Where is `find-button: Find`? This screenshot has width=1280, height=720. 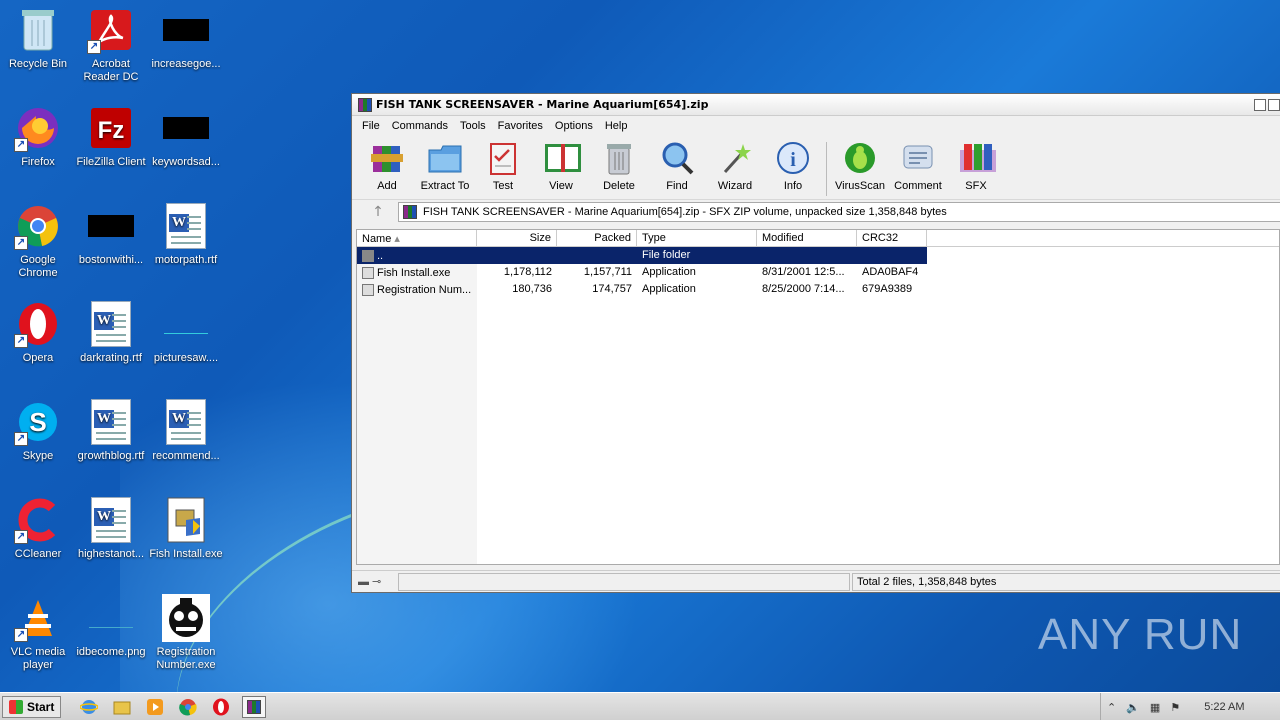 find-button: Find is located at coordinates (677, 166).